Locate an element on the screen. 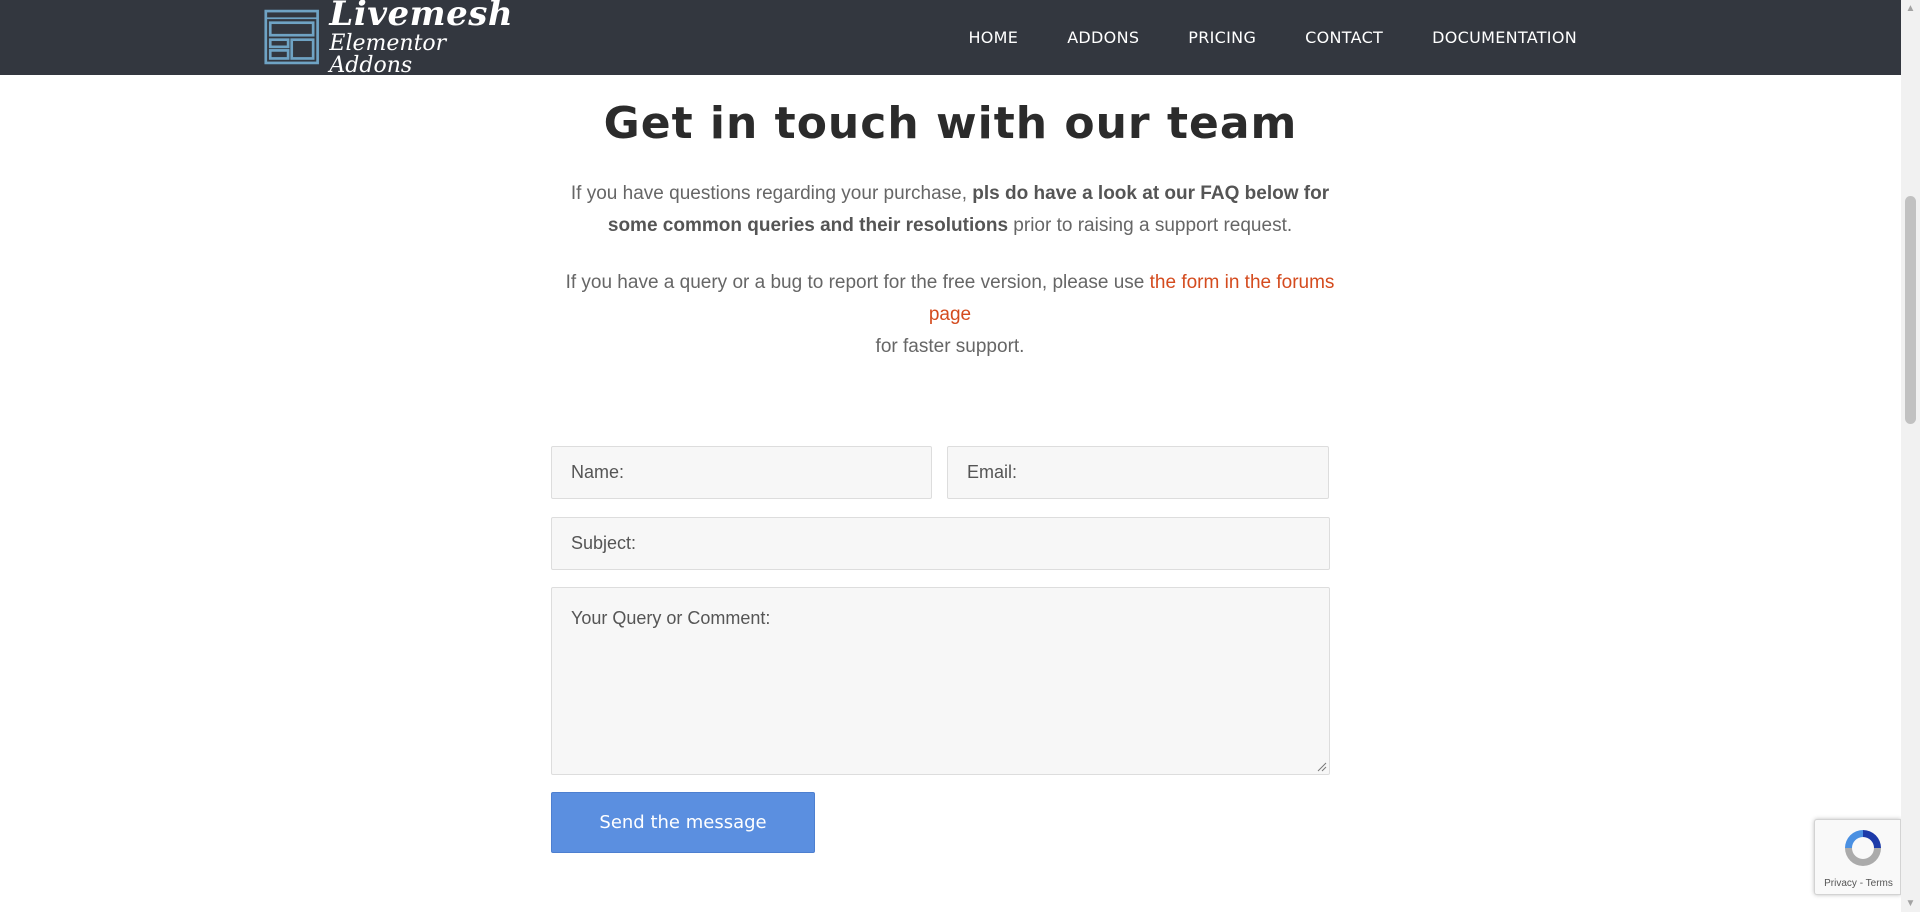 Image resolution: width=1920 pixels, height=912 pixels. nav-documentation: DOCUMENTATION is located at coordinates (1504, 37).